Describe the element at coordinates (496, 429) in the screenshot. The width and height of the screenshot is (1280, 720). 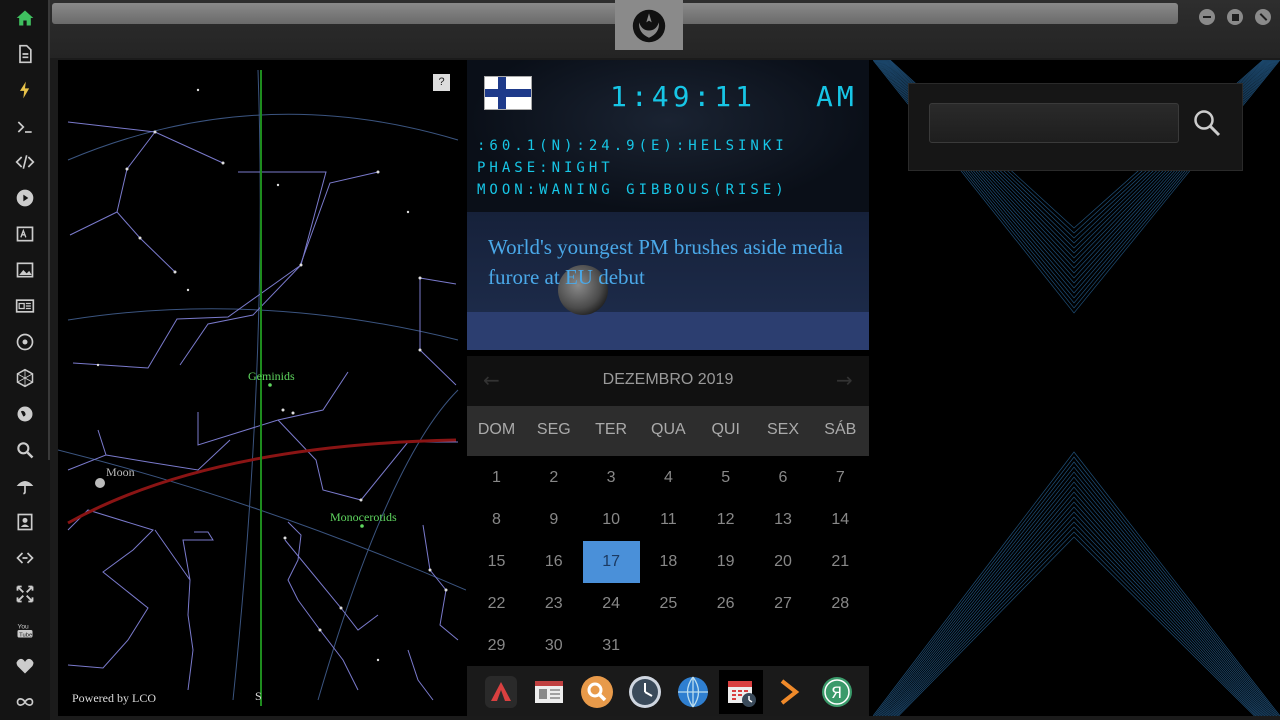
I see `weekday-header: DOM` at that location.